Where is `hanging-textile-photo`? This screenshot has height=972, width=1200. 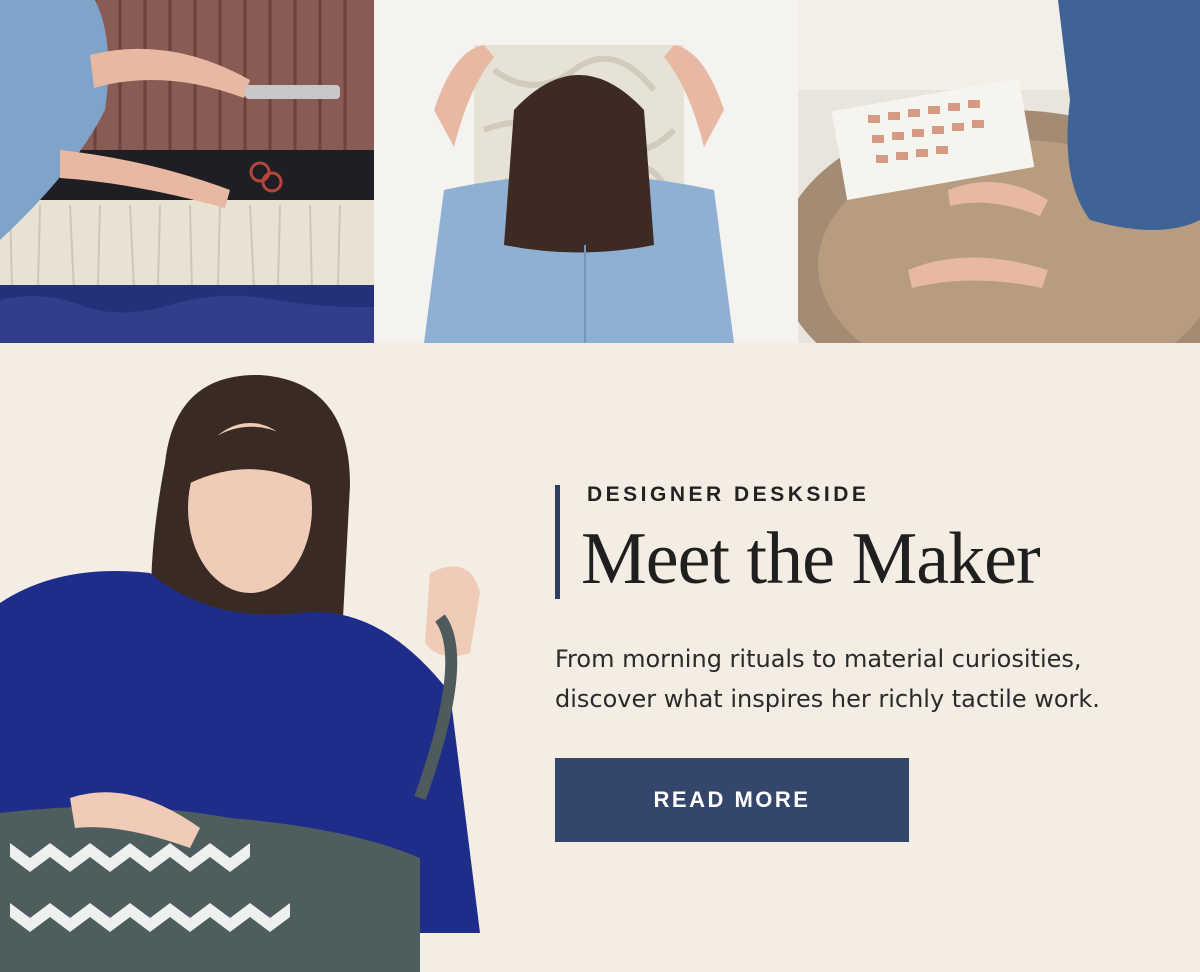
hanging-textile-photo is located at coordinates (586, 171).